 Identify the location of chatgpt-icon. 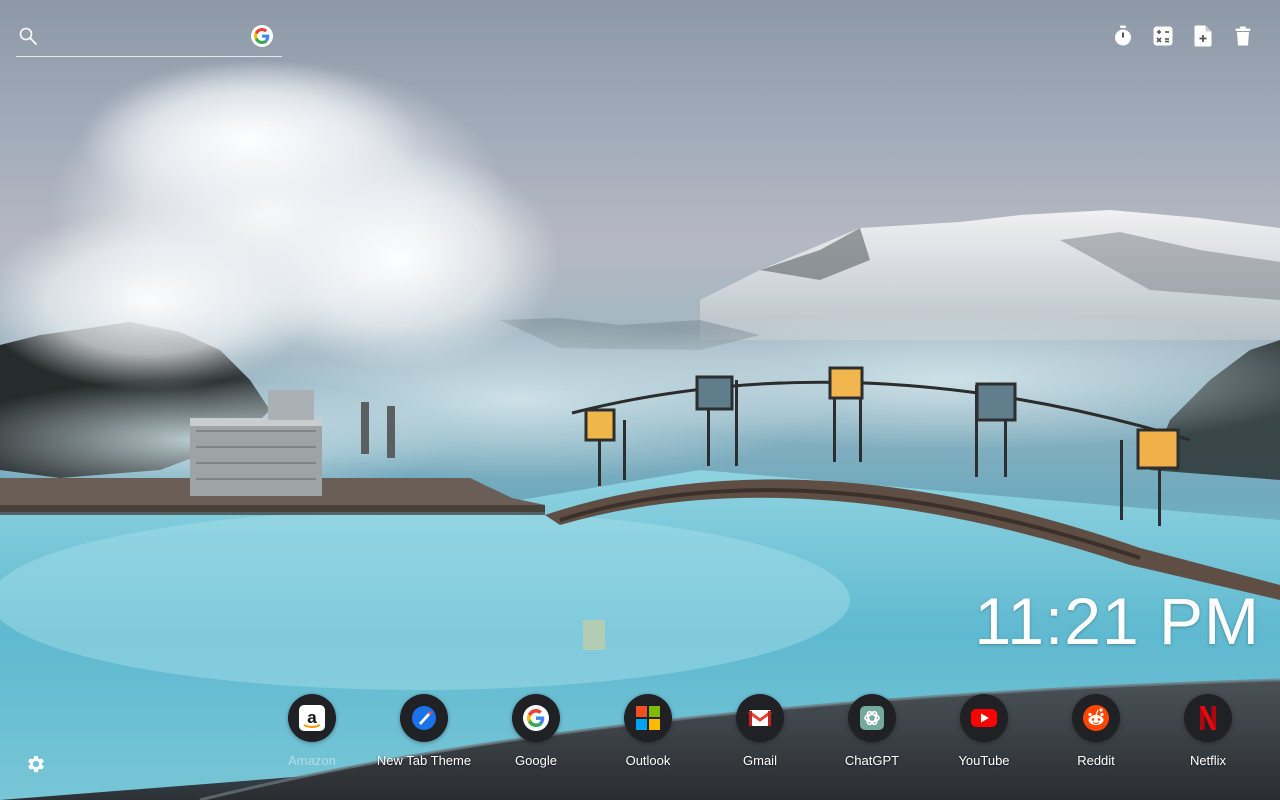
(872, 718).